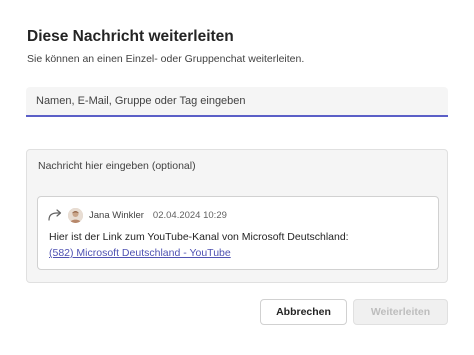  What do you see at coordinates (303, 312) in the screenshot?
I see `cancel-button: Abbrechen` at bounding box center [303, 312].